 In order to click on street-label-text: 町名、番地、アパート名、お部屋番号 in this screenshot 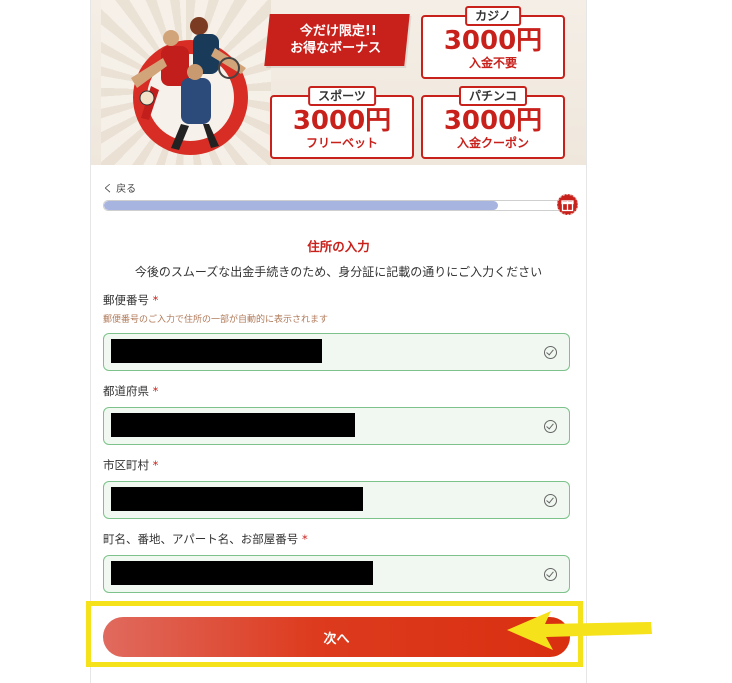, I will do `click(201, 539)`.